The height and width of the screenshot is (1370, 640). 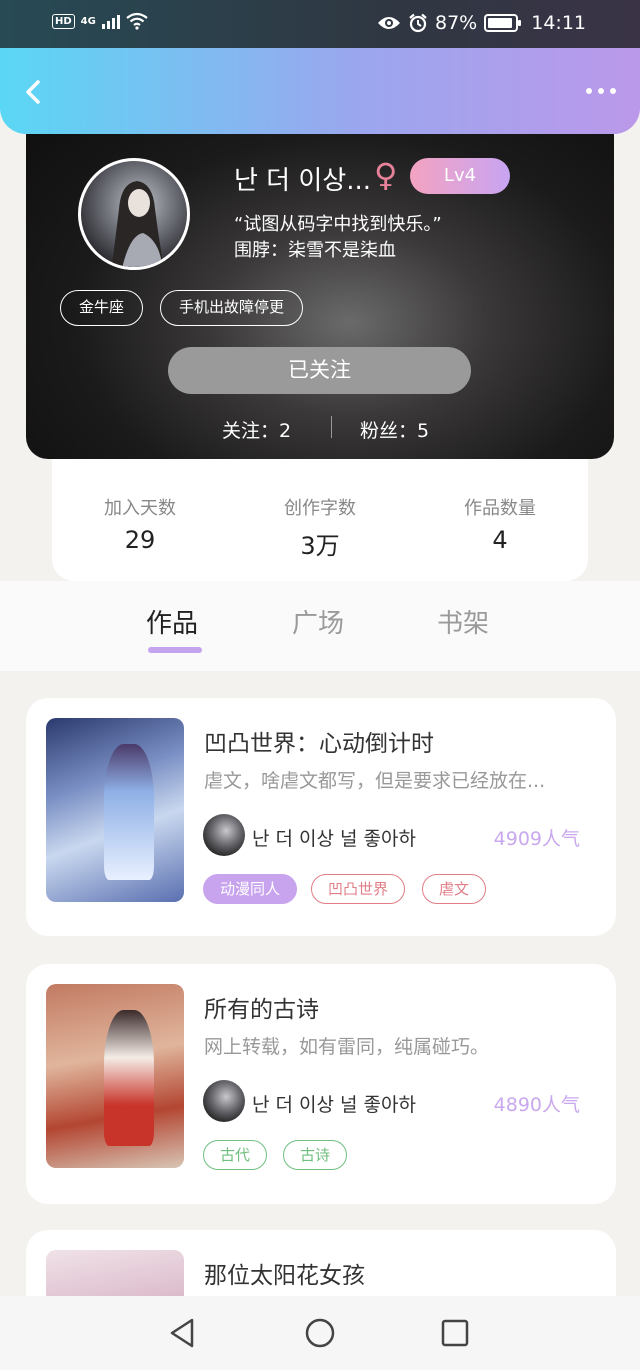 I want to click on avatar, so click(x=134, y=214).